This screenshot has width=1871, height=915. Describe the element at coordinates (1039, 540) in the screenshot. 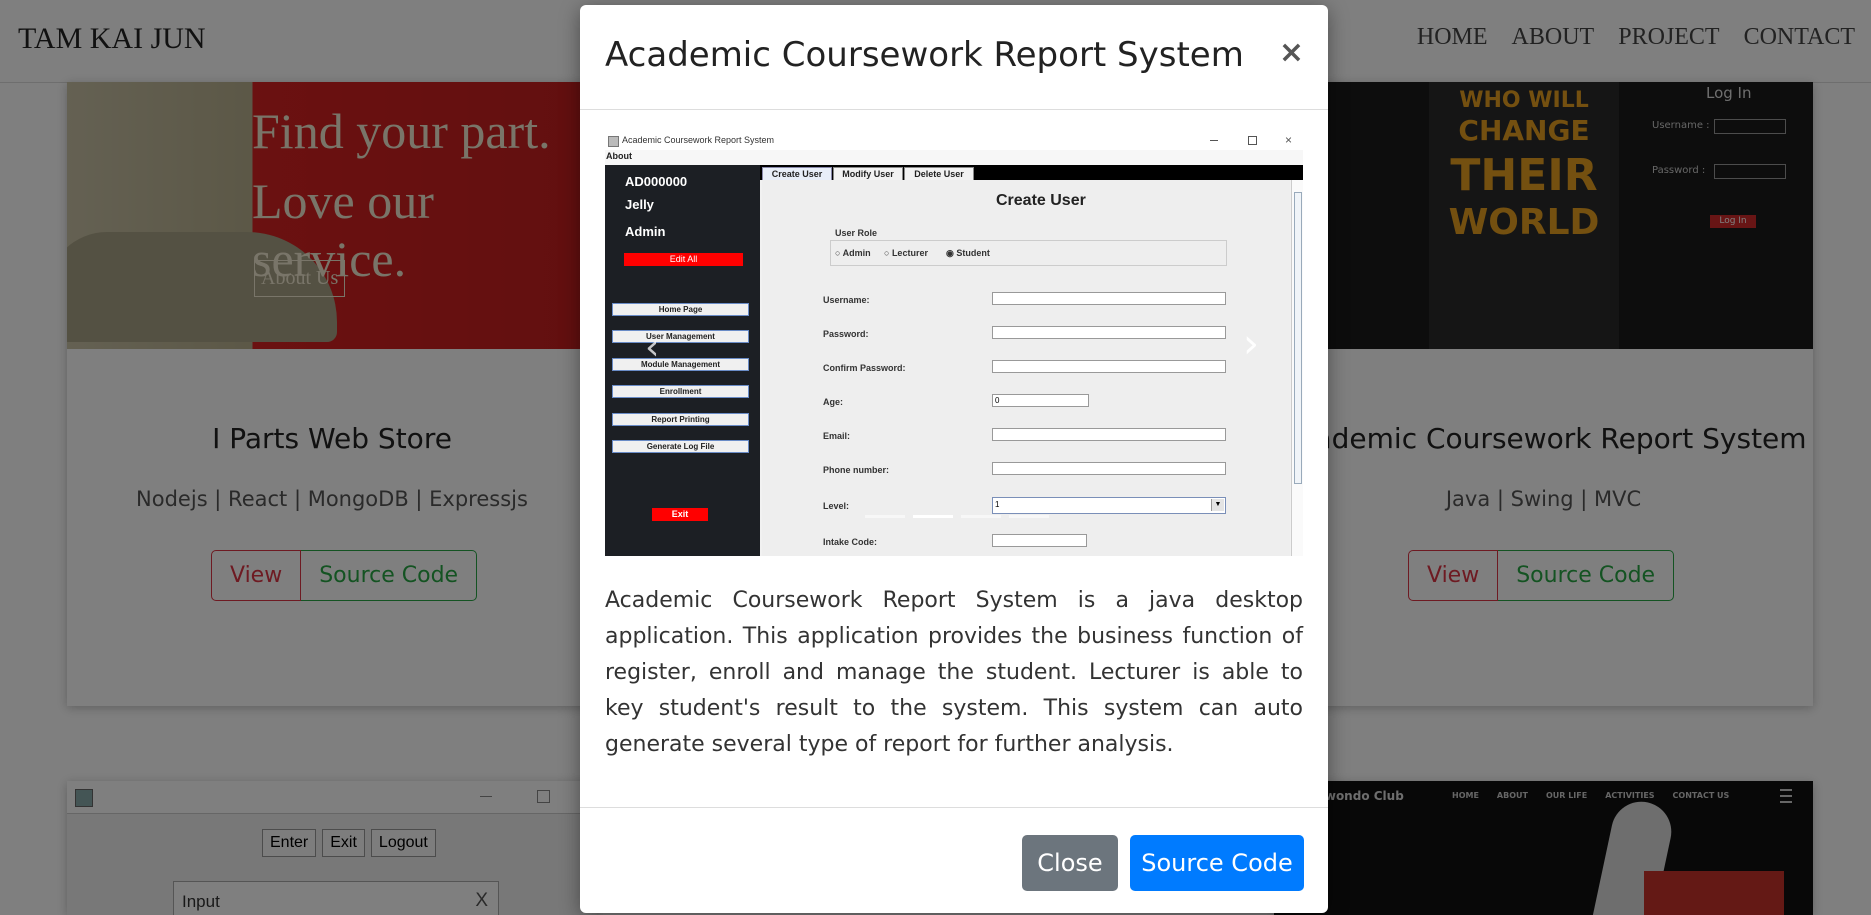

I see `intake-code-input` at that location.